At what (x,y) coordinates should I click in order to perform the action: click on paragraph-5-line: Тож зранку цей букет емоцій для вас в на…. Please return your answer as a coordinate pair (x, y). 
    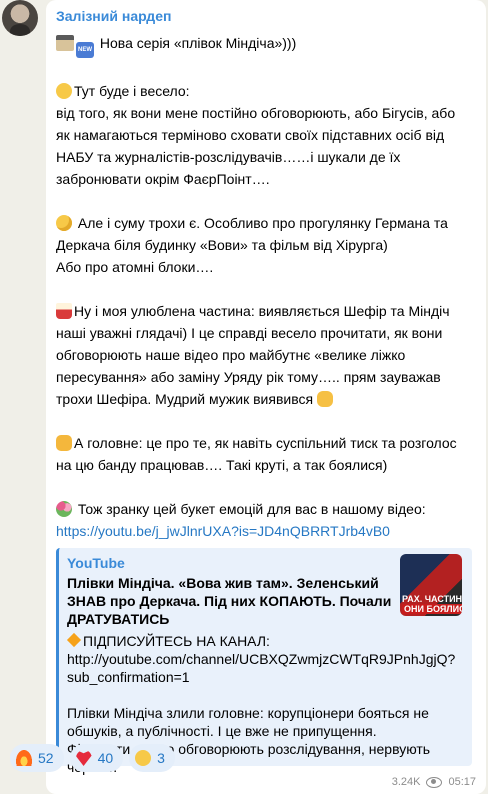
    Looking at the image, I should click on (266, 509).